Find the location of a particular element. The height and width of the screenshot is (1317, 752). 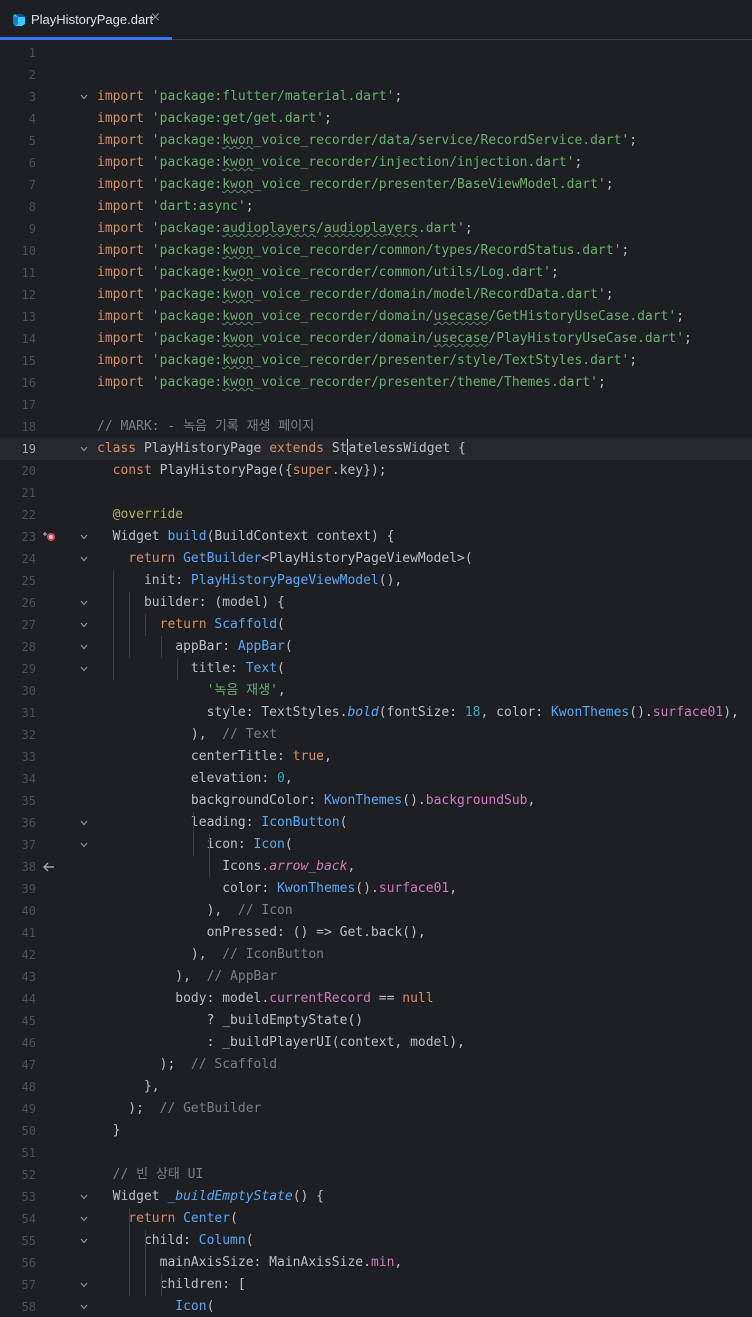

code-line: 3 import 'package:flutter/material.dart'; is located at coordinates (376, 97).